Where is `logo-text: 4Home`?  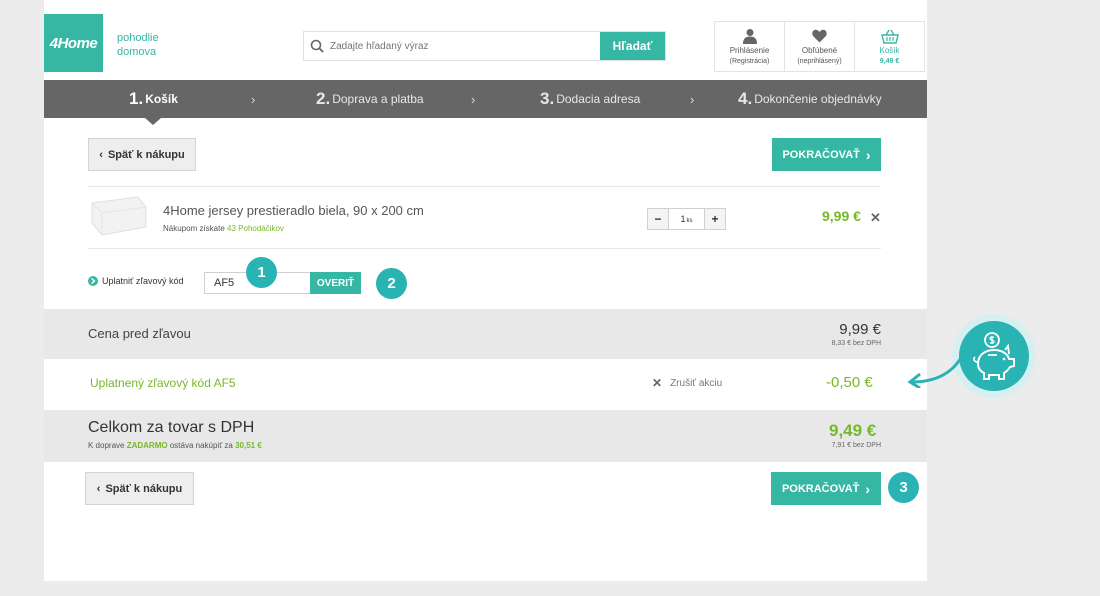 logo-text: 4Home is located at coordinates (73, 43).